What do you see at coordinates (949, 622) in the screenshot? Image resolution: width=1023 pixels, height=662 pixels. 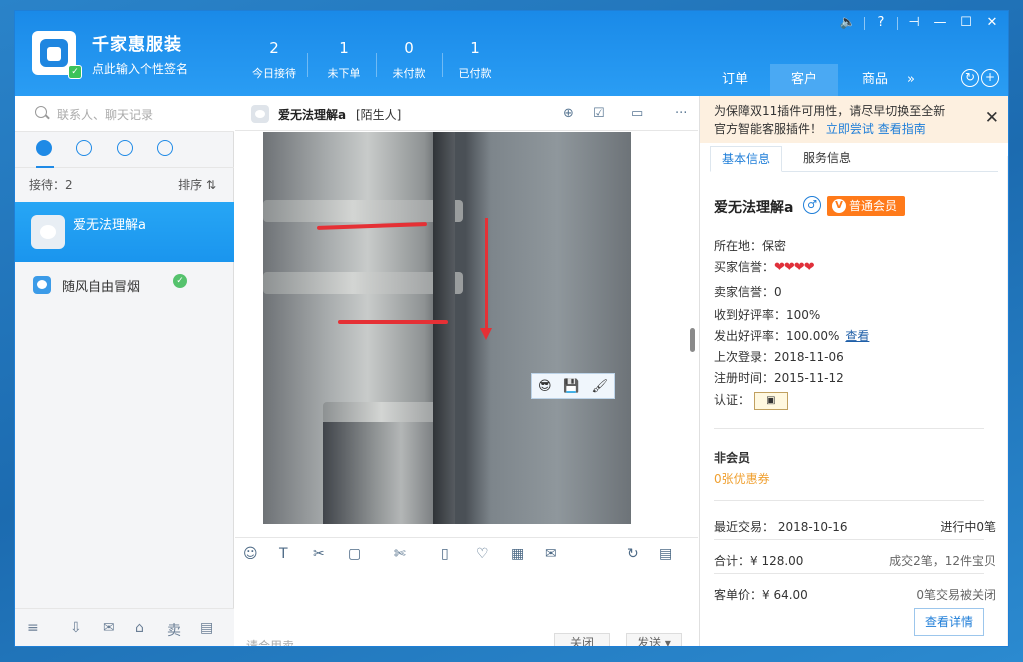 I see `view-details-button: 查看详情` at bounding box center [949, 622].